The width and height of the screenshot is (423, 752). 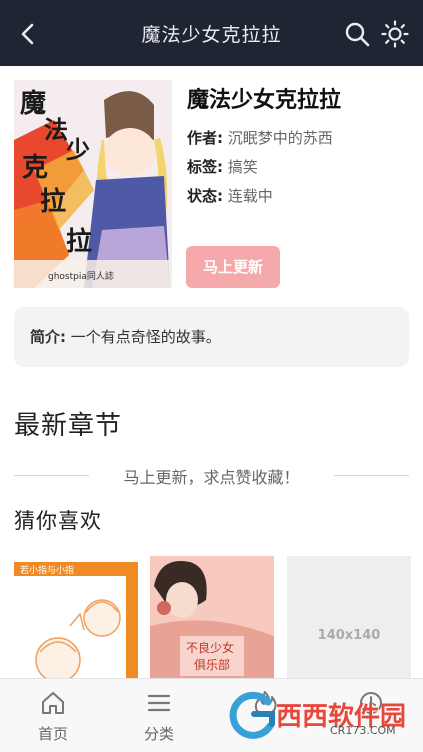 I want to click on cover-title-char-3: 少, so click(x=77, y=150).